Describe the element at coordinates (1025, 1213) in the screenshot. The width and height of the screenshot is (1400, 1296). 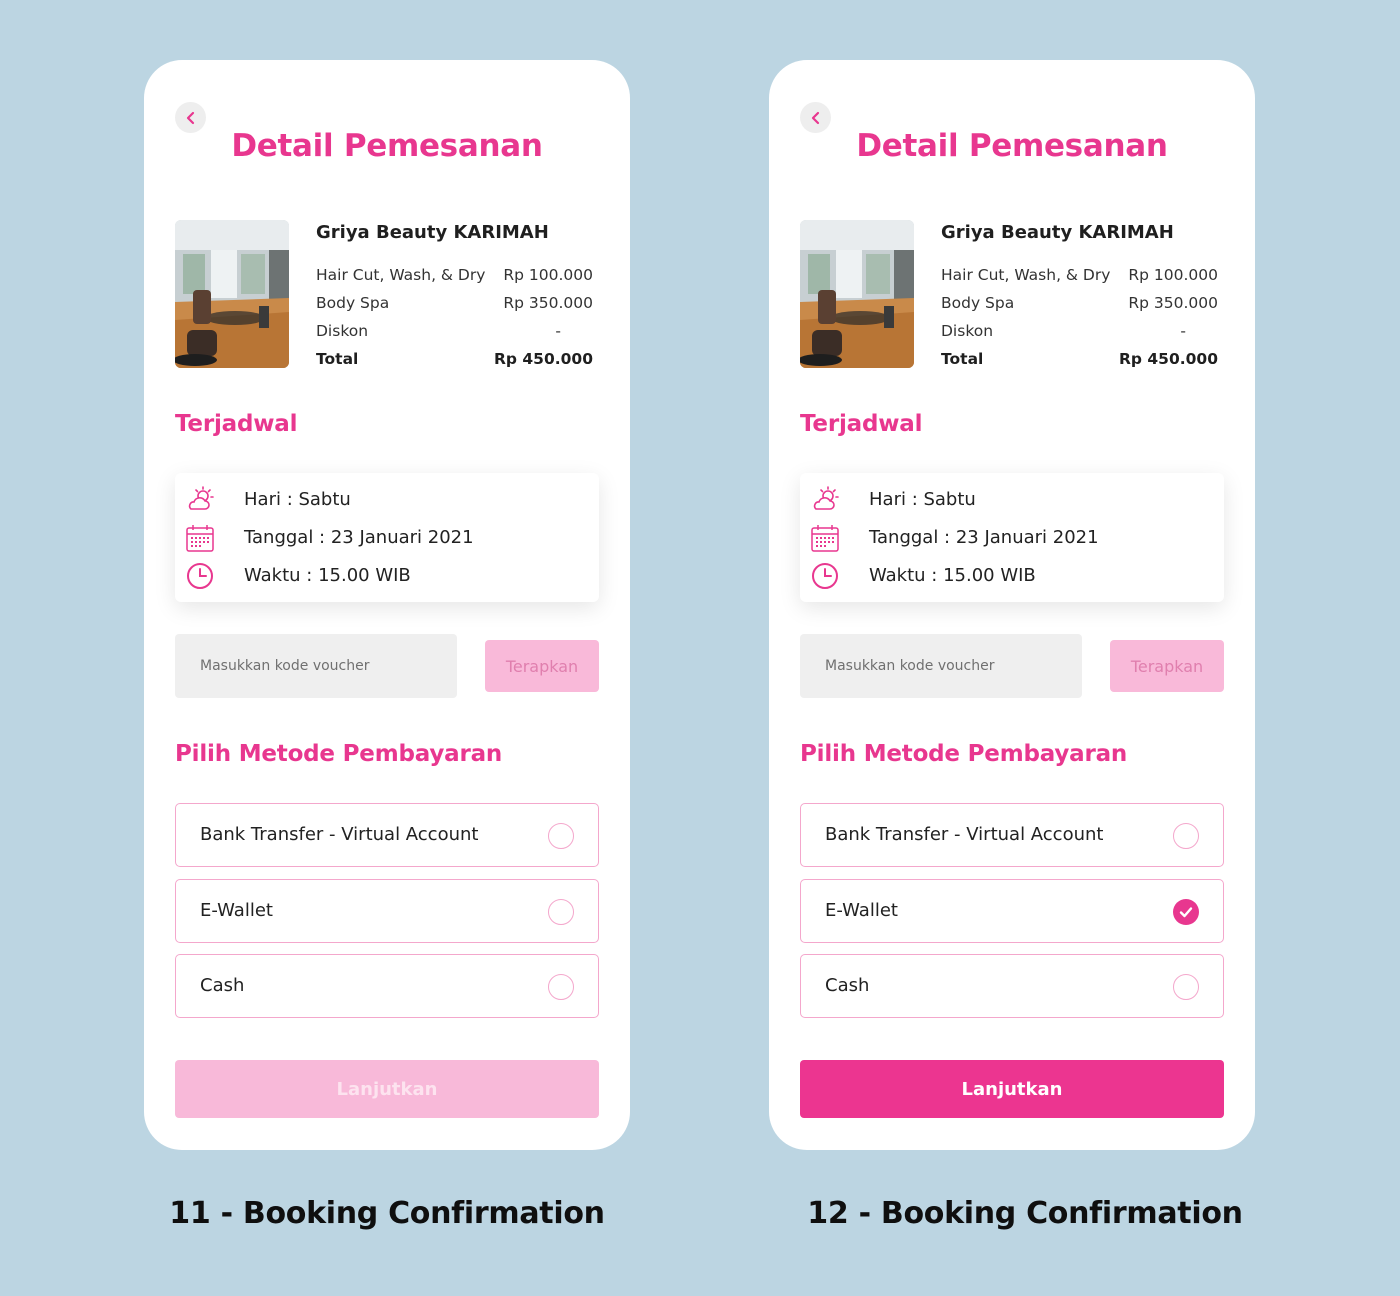
I see `screen-caption: 12 - Booking Confirmation` at that location.